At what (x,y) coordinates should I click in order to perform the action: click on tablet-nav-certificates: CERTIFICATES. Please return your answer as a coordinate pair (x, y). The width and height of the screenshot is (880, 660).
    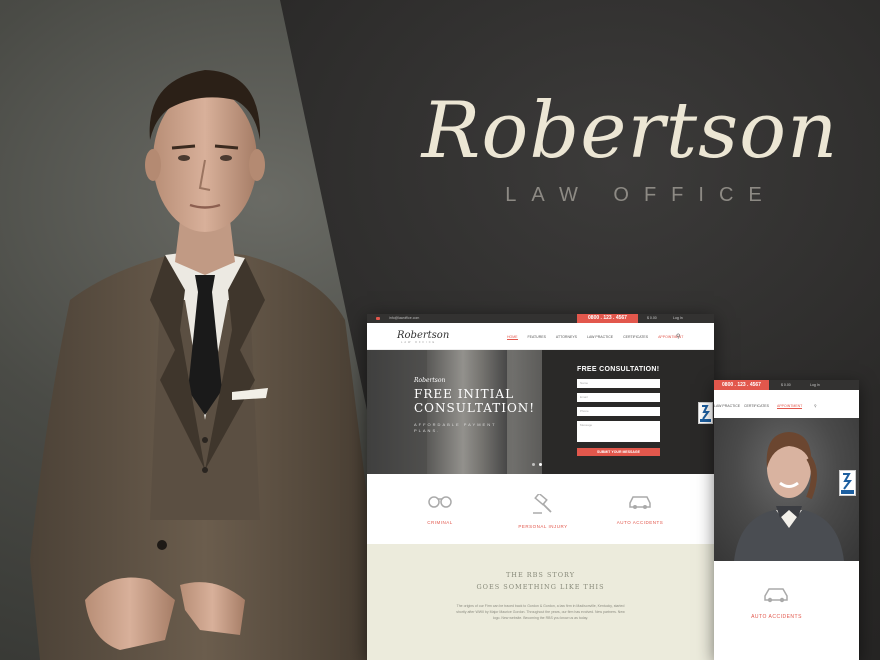
    Looking at the image, I should click on (756, 406).